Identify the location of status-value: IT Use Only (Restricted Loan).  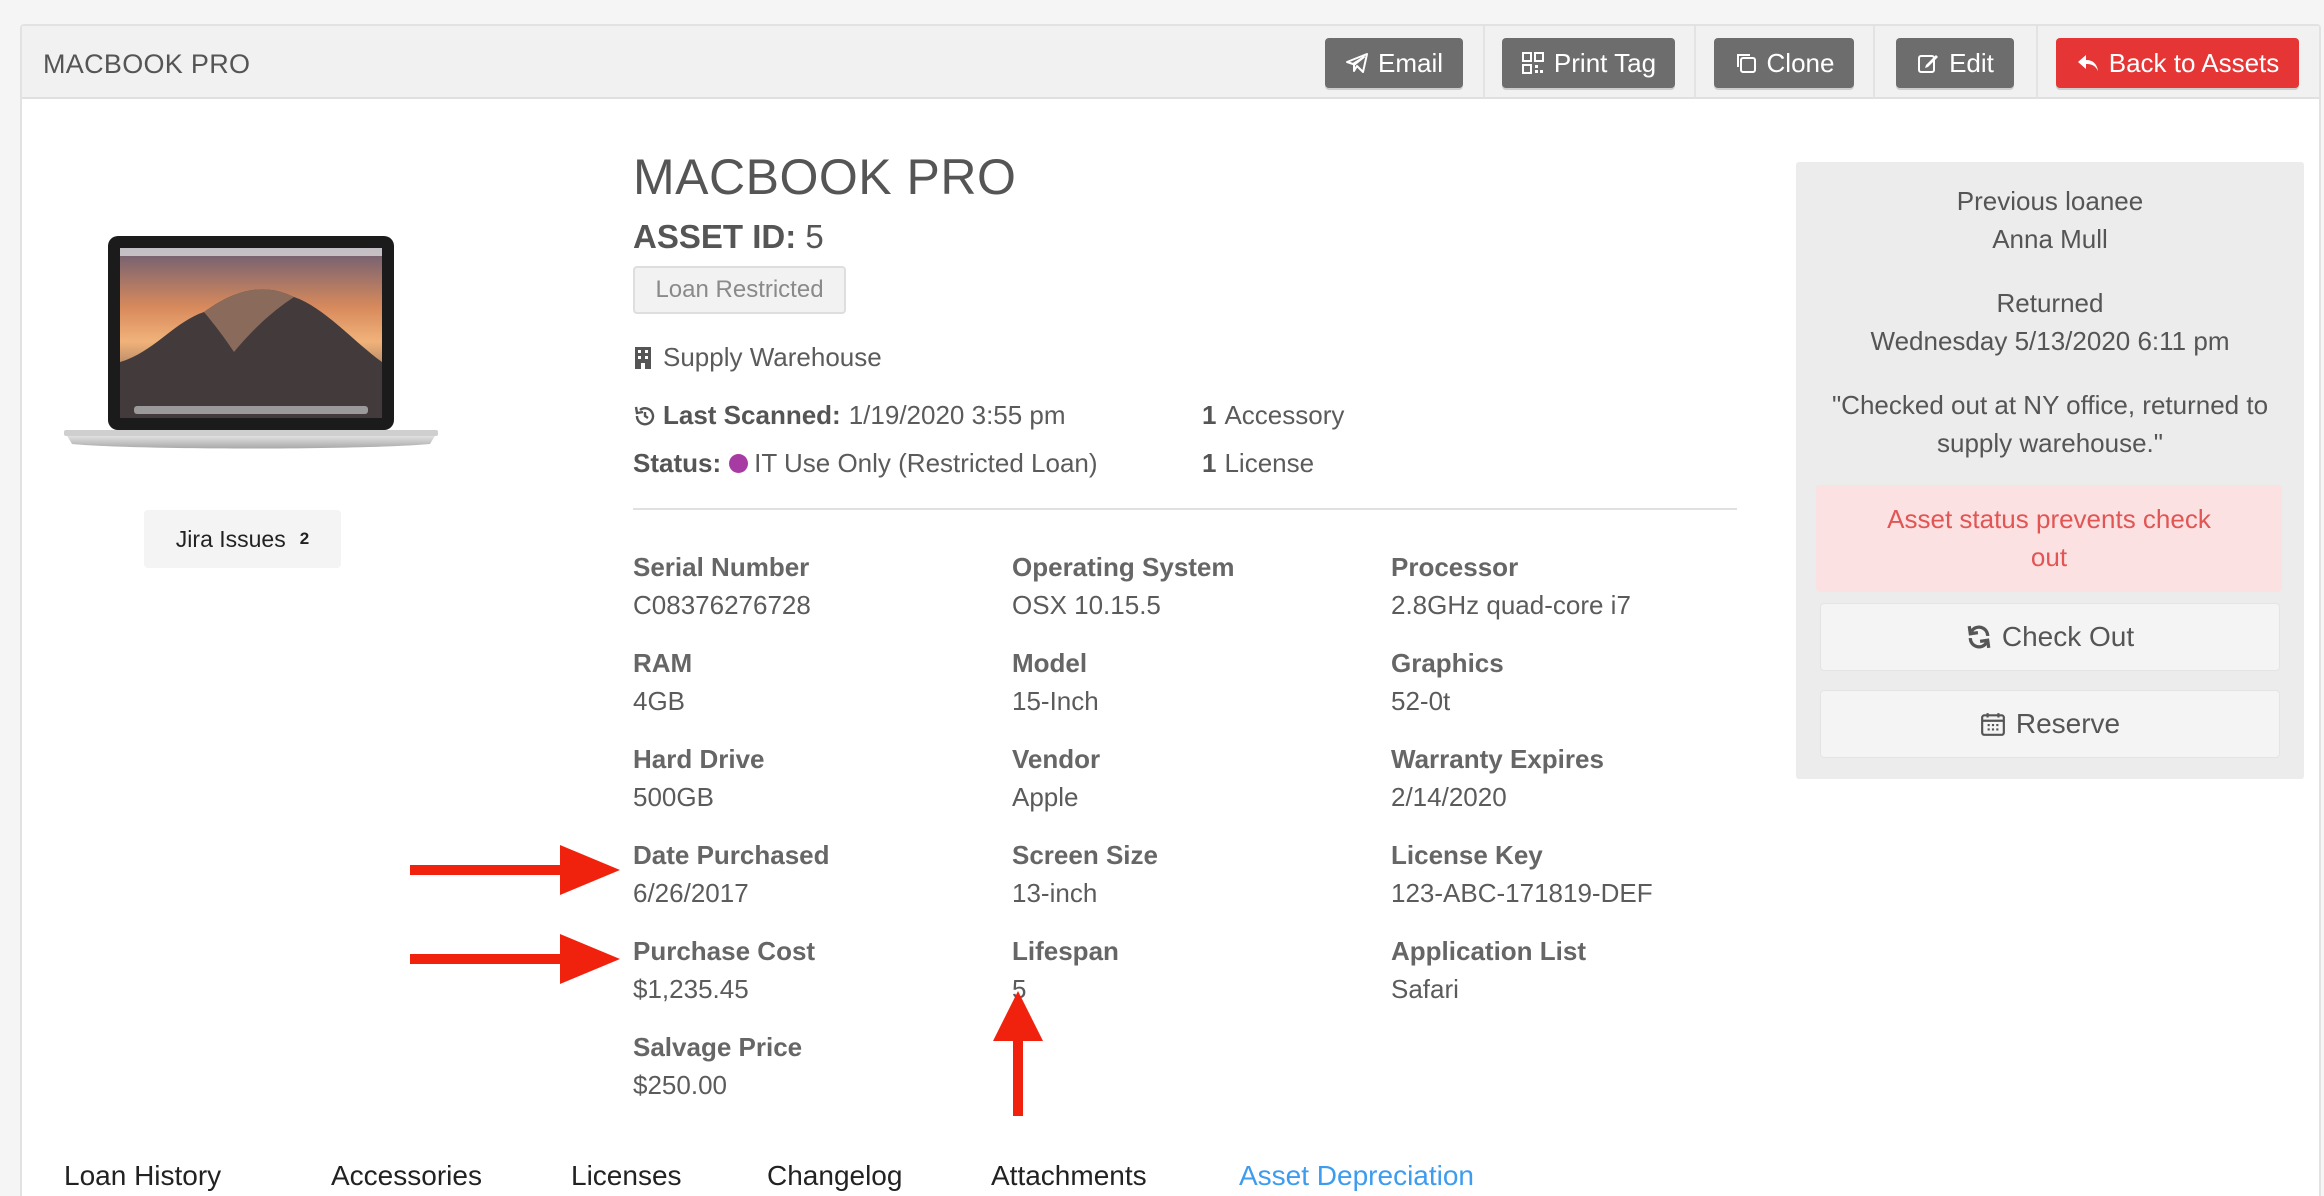
(926, 463).